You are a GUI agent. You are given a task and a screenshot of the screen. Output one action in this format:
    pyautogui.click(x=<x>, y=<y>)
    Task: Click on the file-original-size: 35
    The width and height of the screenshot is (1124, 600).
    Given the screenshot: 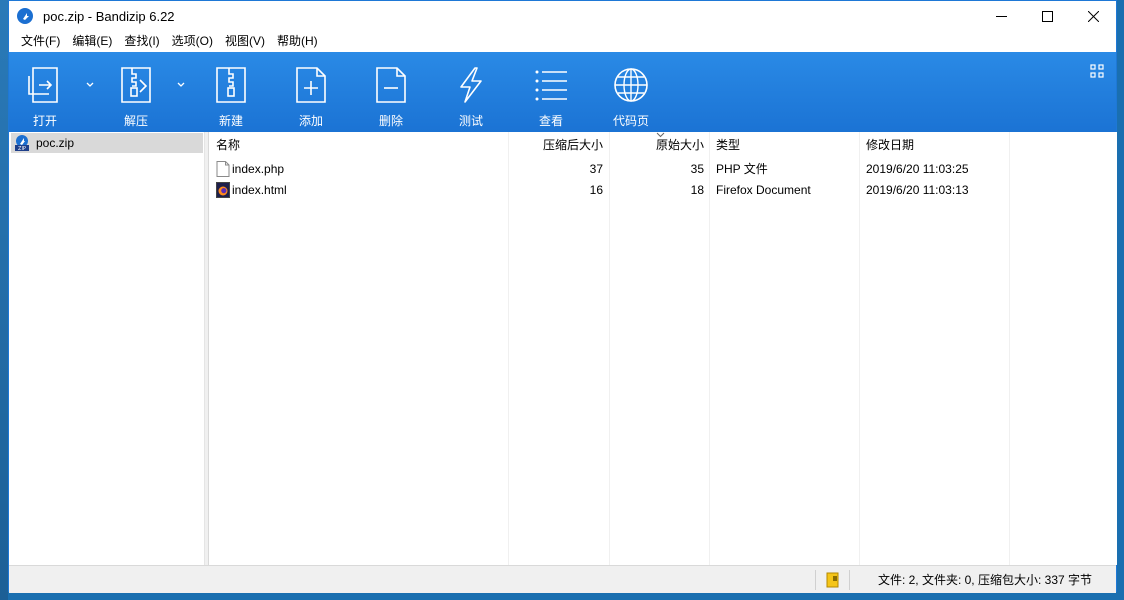 What is the action you would take?
    pyautogui.click(x=697, y=169)
    